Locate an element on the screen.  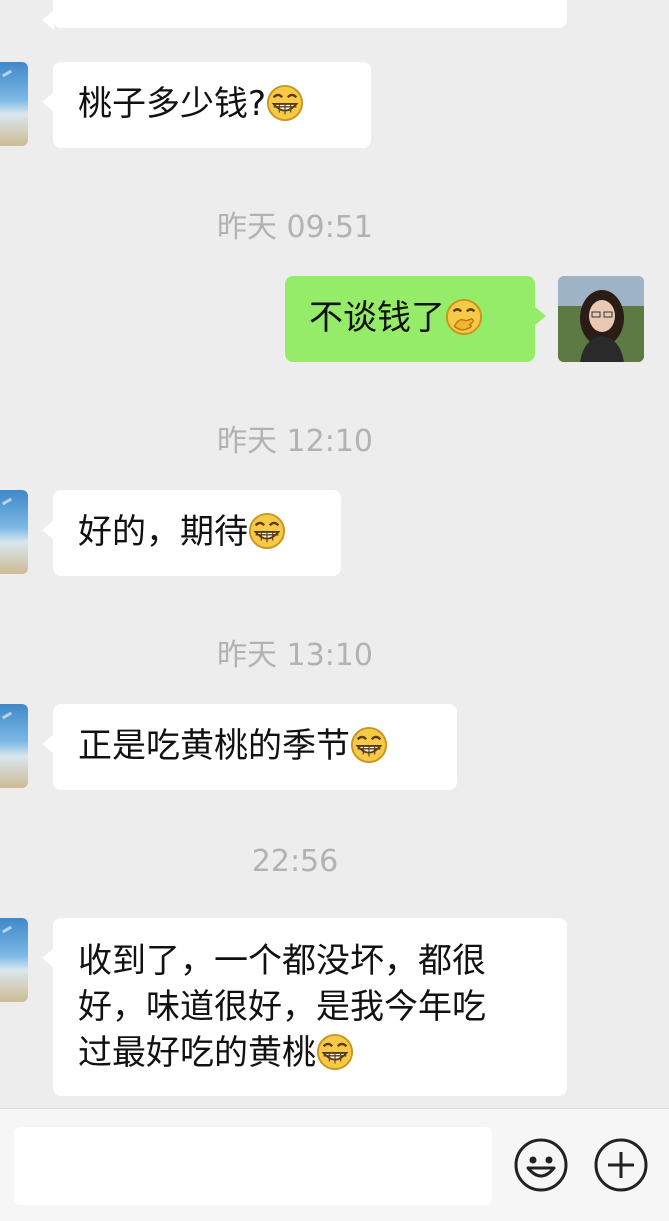
hand-over-mouth-emoji is located at coordinates (464, 316).